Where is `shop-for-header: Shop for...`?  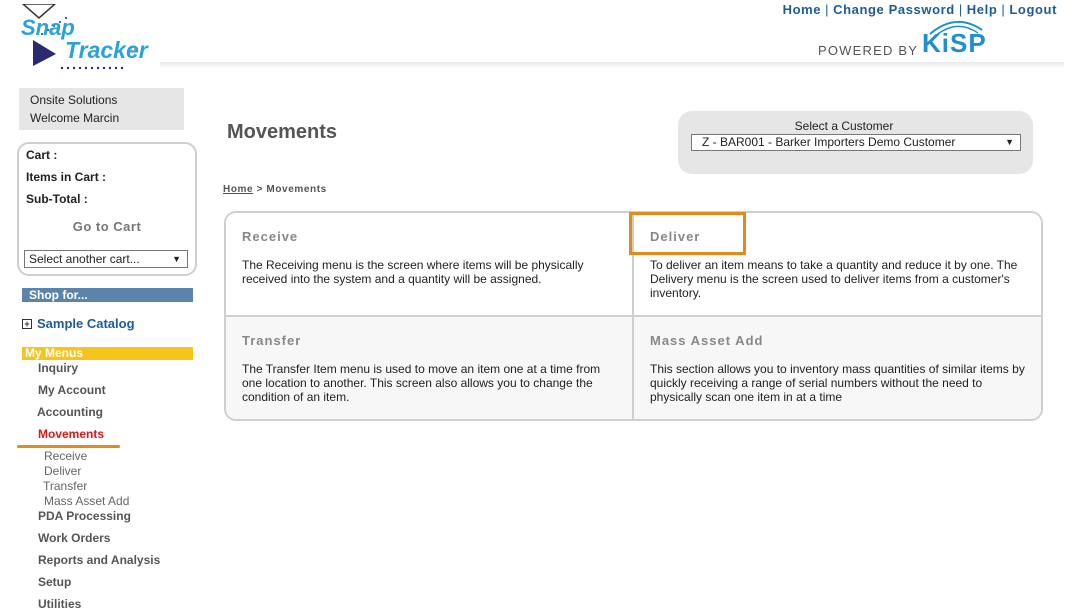
shop-for-header: Shop for... is located at coordinates (107, 295).